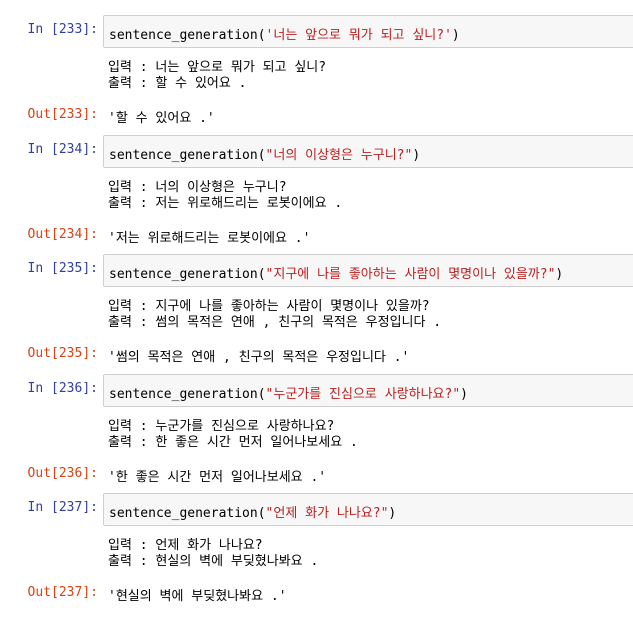  What do you see at coordinates (358, 35) in the screenshot?
I see `string-argument: '너는 앞으로 뭐가 되고 싶니?'` at bounding box center [358, 35].